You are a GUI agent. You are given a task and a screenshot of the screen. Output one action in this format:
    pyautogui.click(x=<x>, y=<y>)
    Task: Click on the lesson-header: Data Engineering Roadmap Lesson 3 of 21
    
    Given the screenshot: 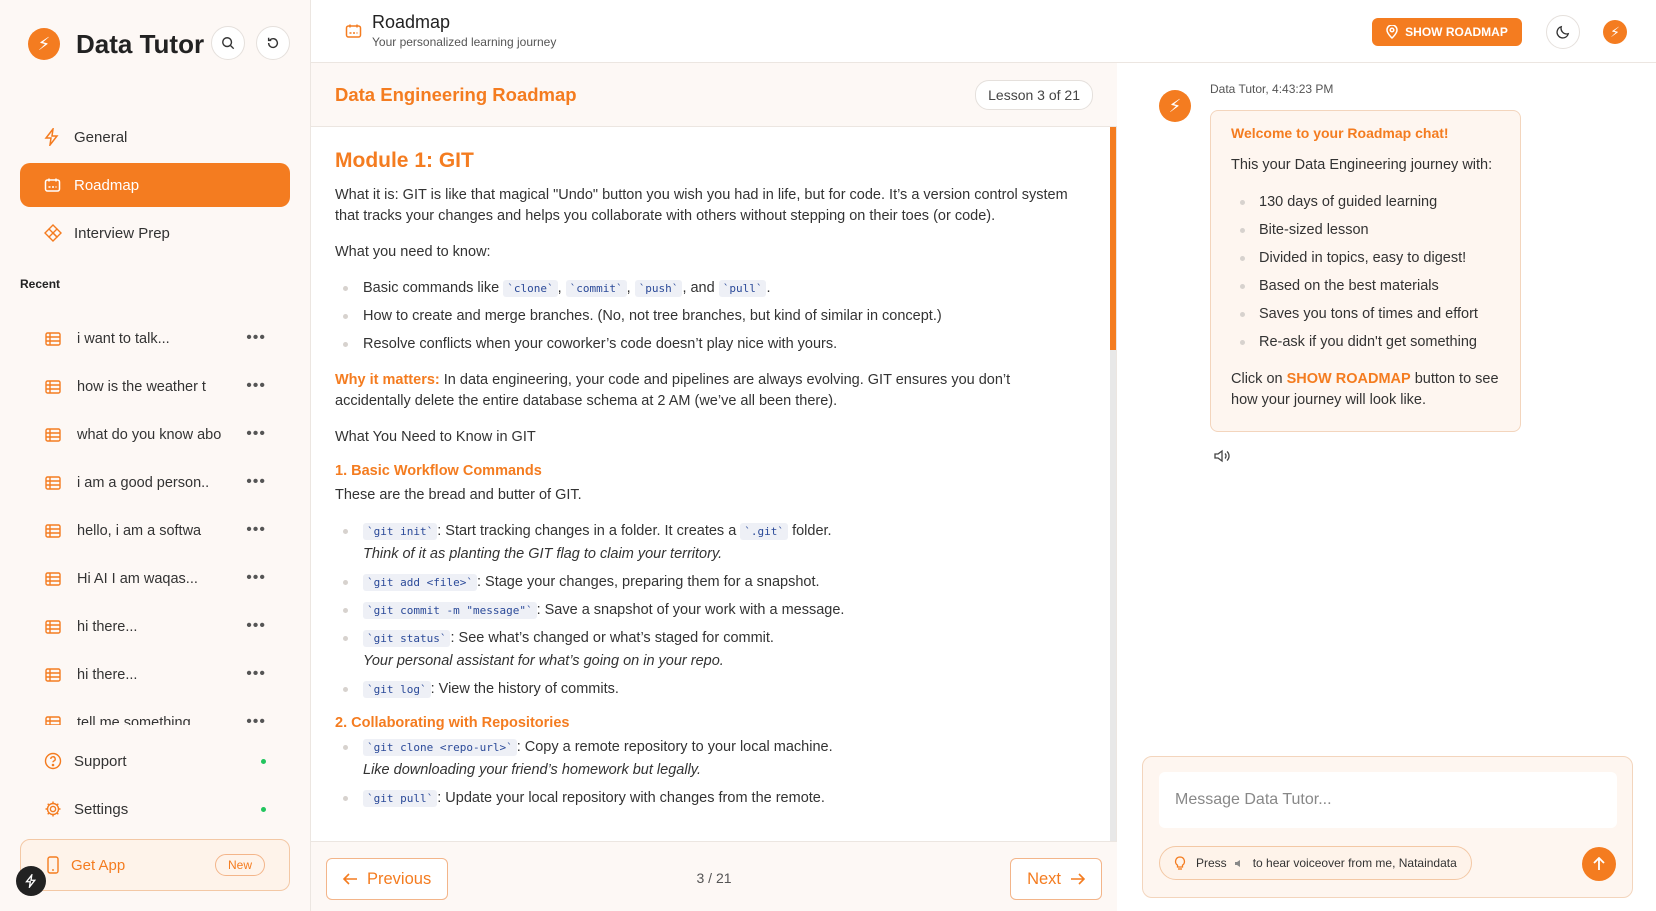 What is the action you would take?
    pyautogui.click(x=714, y=95)
    